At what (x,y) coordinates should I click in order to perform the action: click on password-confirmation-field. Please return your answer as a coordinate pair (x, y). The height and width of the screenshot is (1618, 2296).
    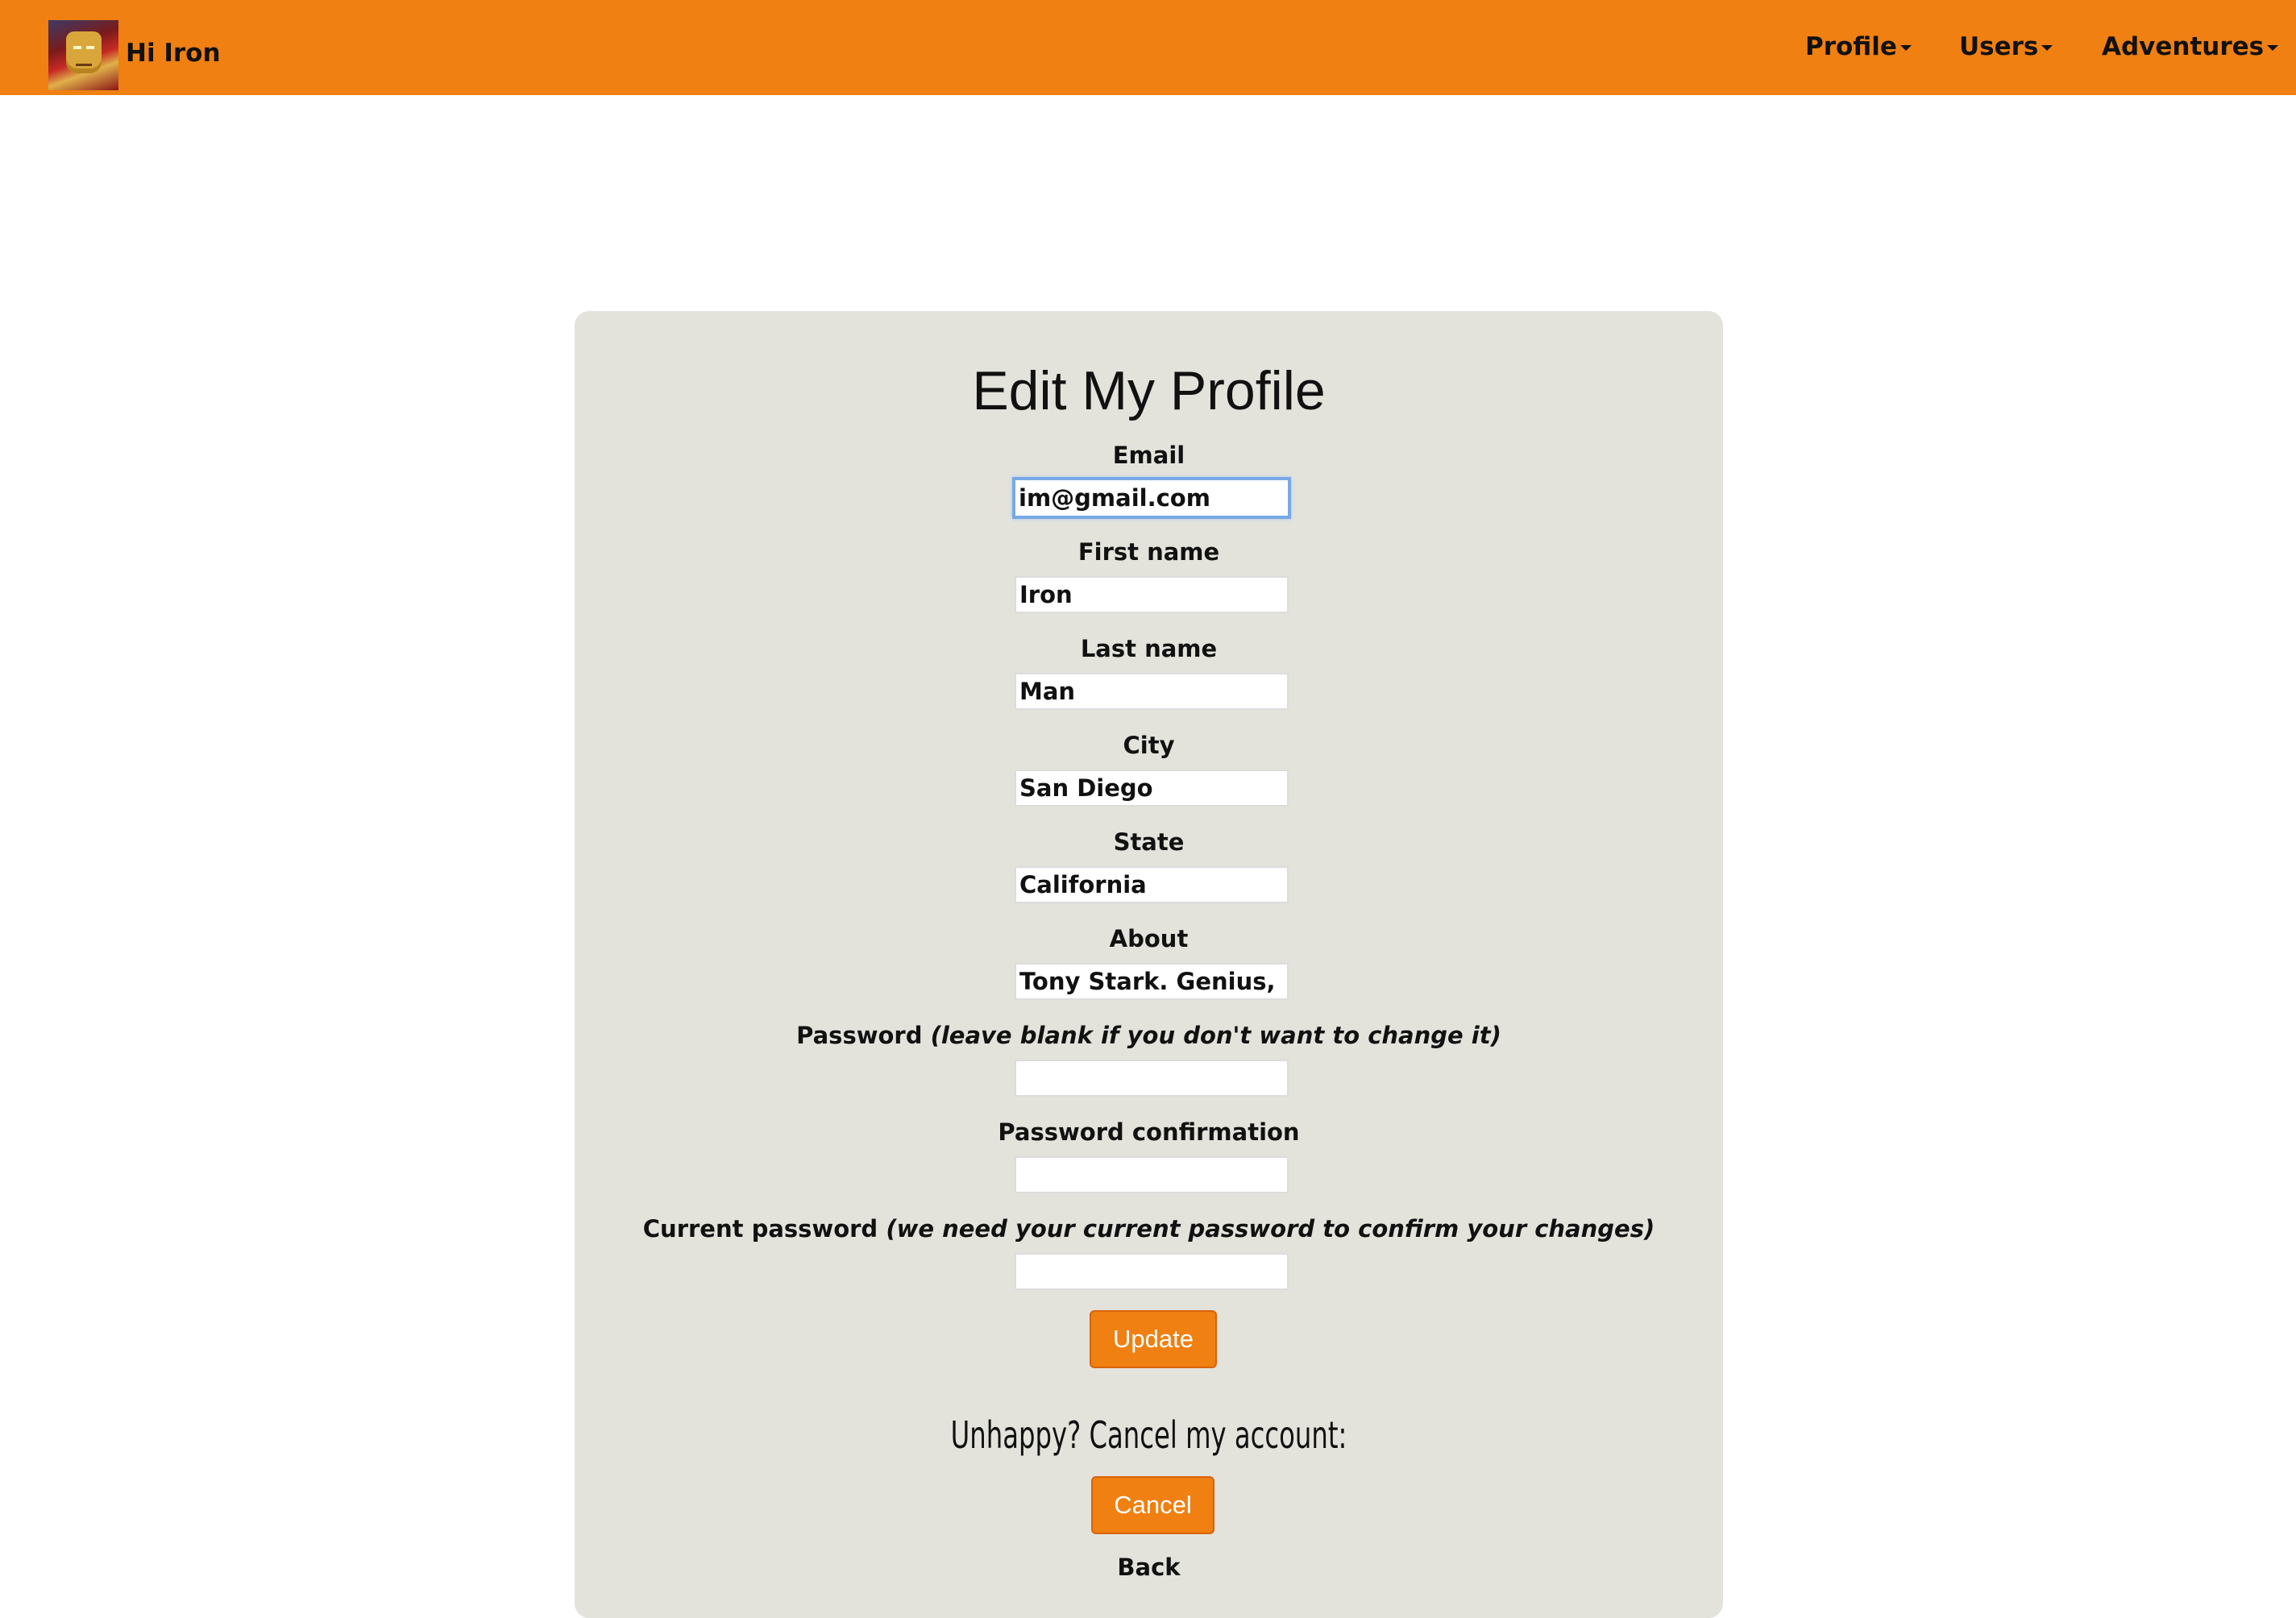
    Looking at the image, I should click on (1152, 1174).